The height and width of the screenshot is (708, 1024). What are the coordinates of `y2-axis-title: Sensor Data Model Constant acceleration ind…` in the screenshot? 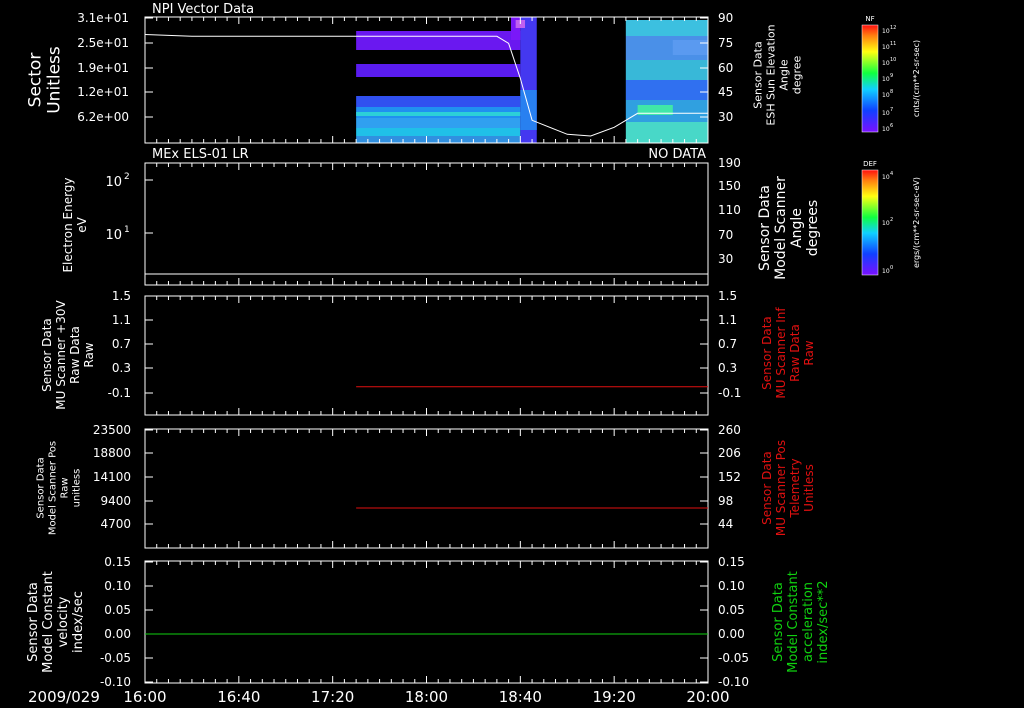 It's located at (801, 622).